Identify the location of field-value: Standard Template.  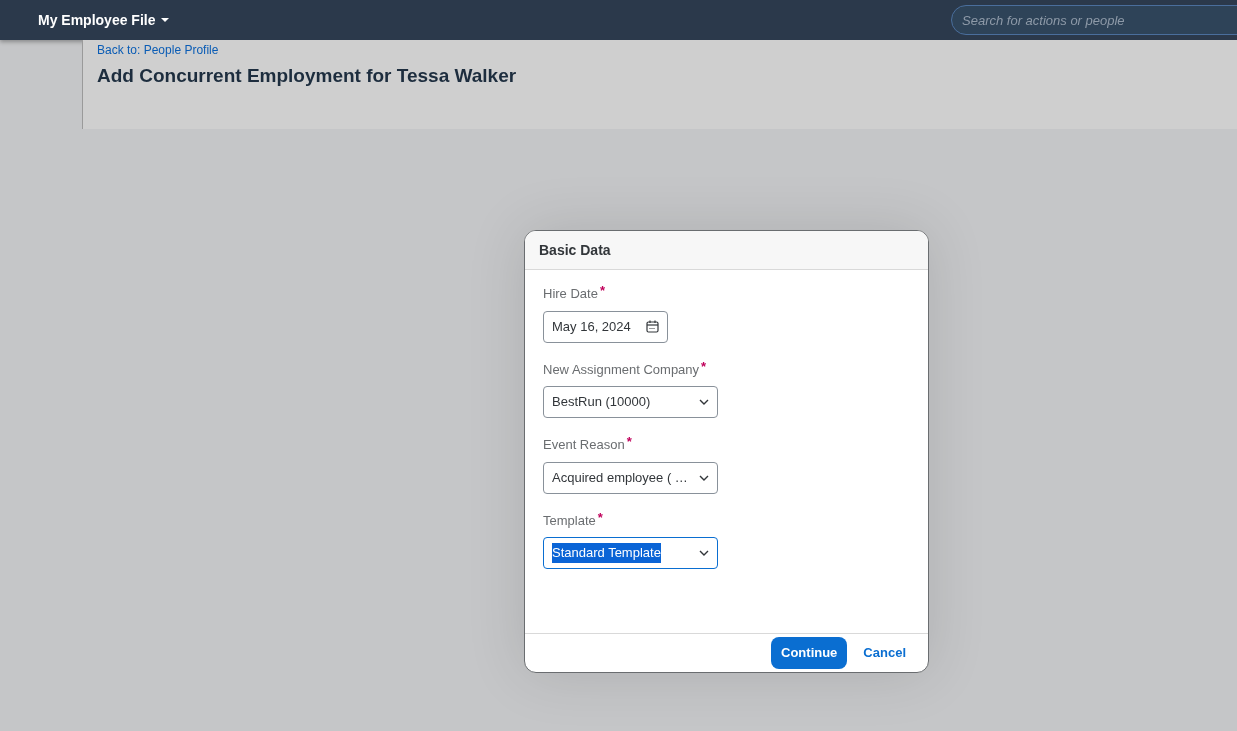
(606, 553).